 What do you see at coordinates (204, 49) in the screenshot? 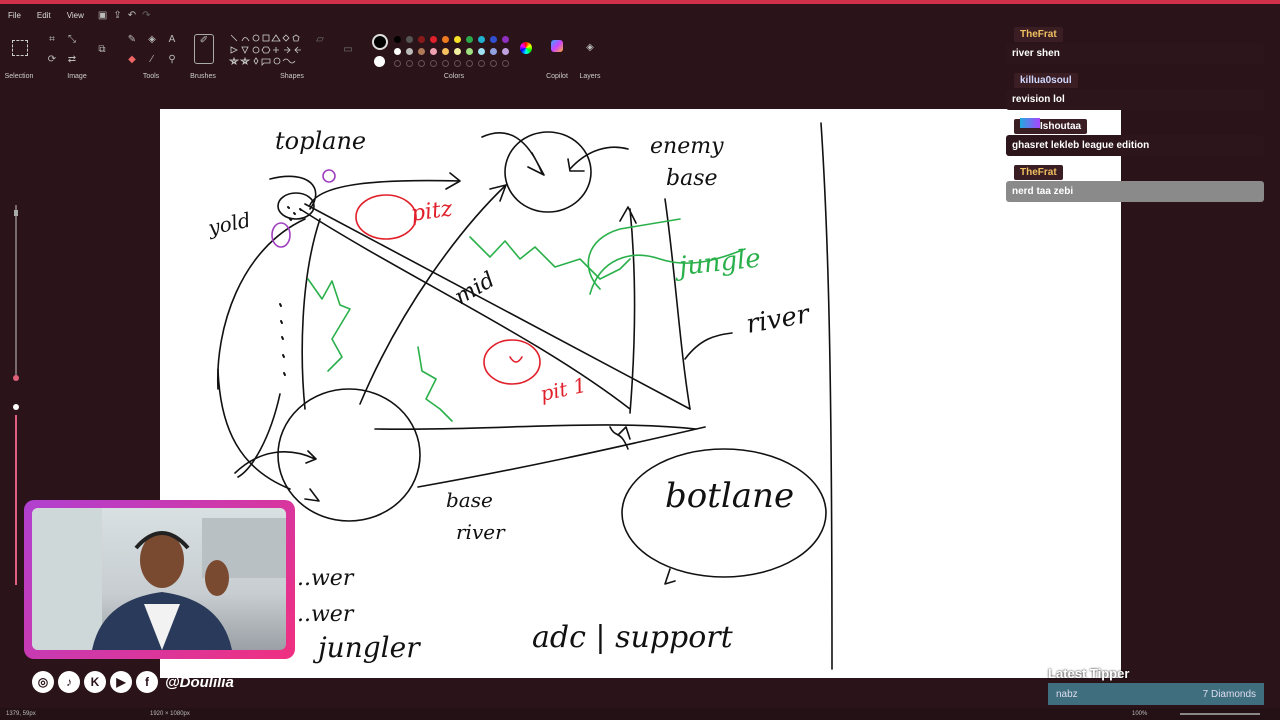
I see `brush-icon: ✐` at bounding box center [204, 49].